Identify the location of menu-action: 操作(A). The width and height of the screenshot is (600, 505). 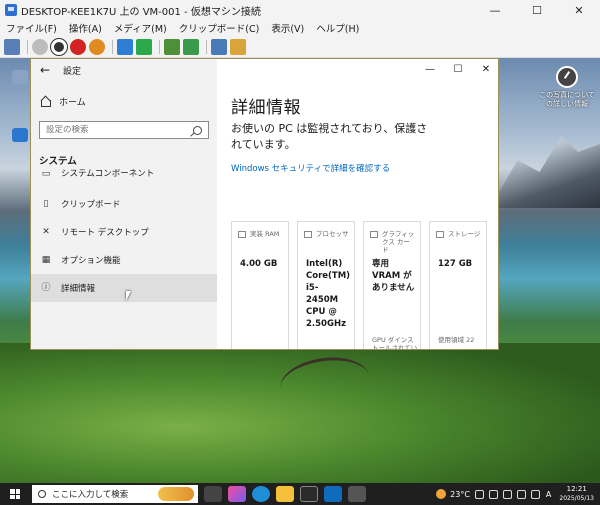
(85, 28).